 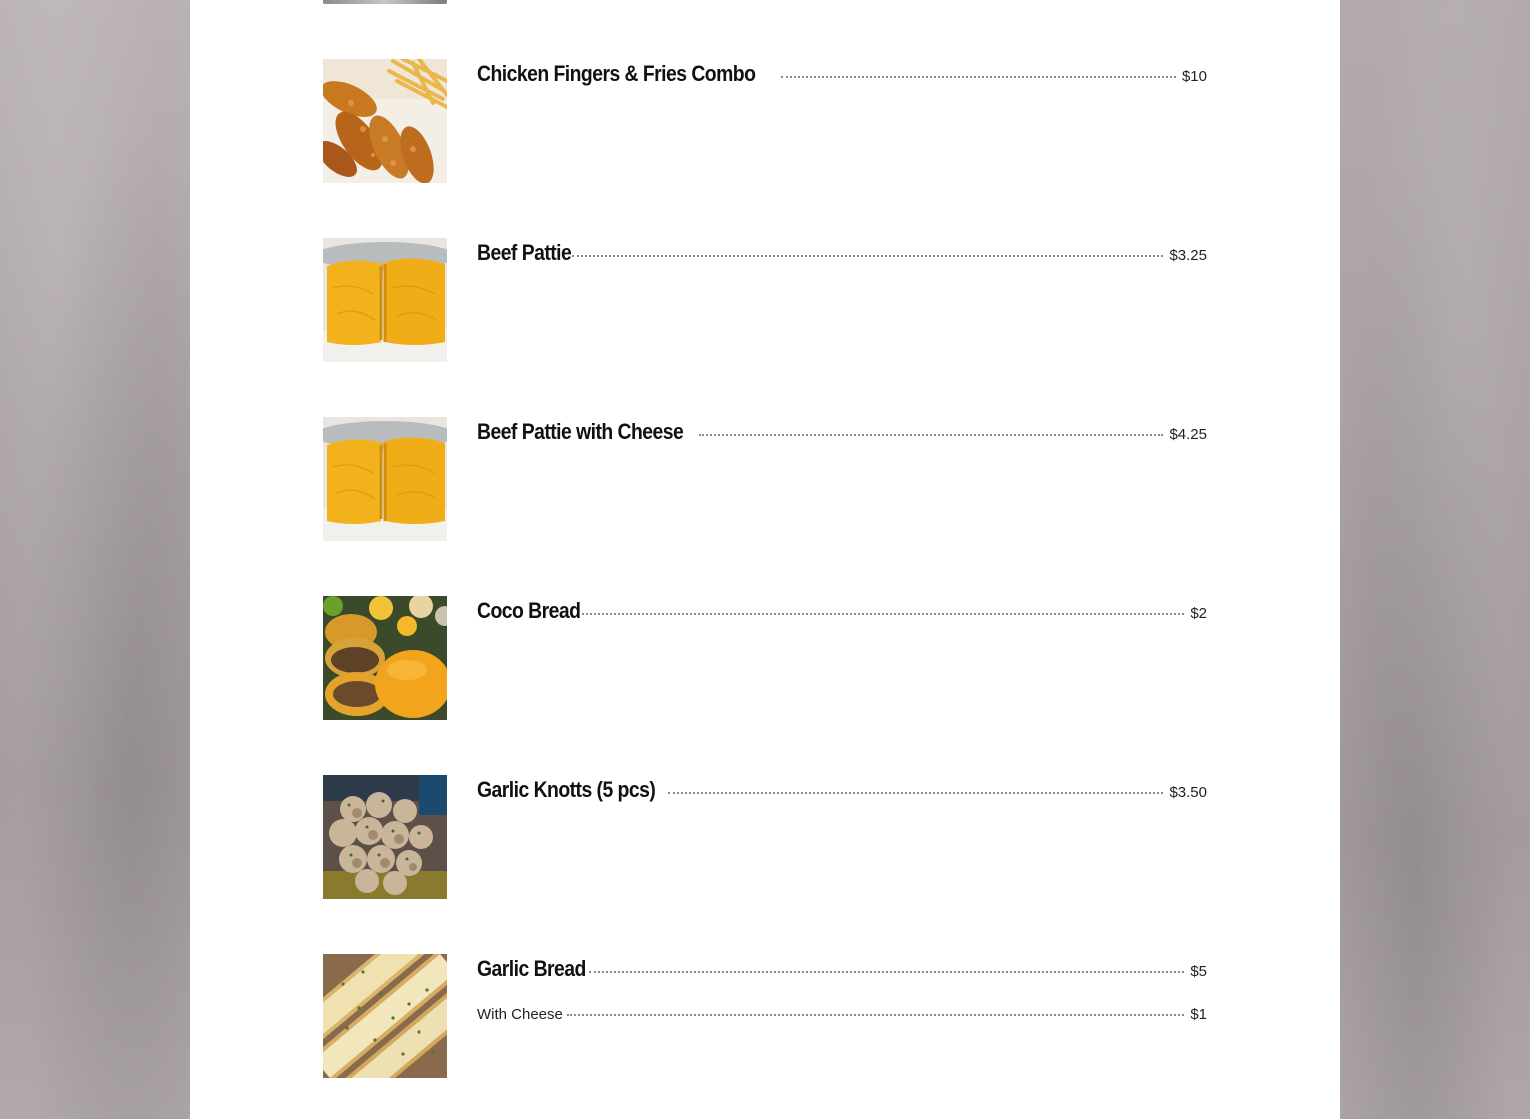 I want to click on item-name: Beef Pattie with Cheese, so click(x=580, y=431).